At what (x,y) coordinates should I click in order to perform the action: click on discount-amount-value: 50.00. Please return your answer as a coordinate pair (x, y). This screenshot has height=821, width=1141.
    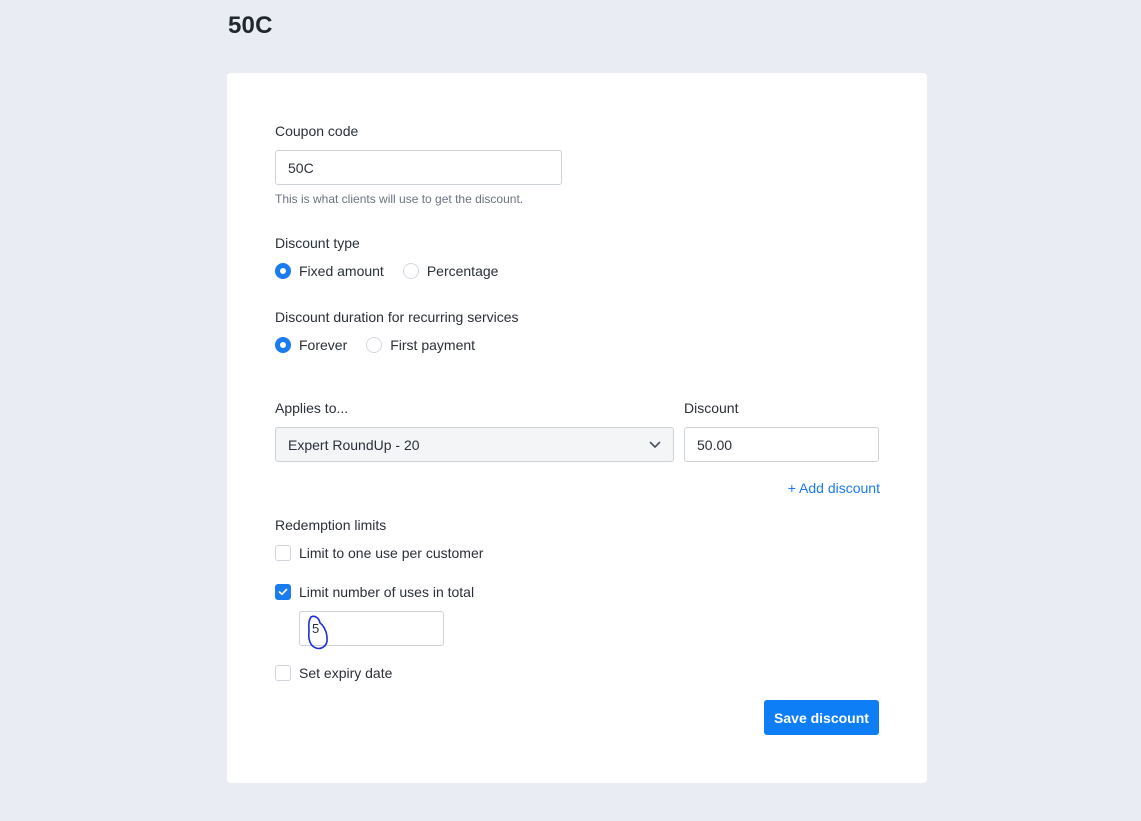
    Looking at the image, I should click on (715, 444).